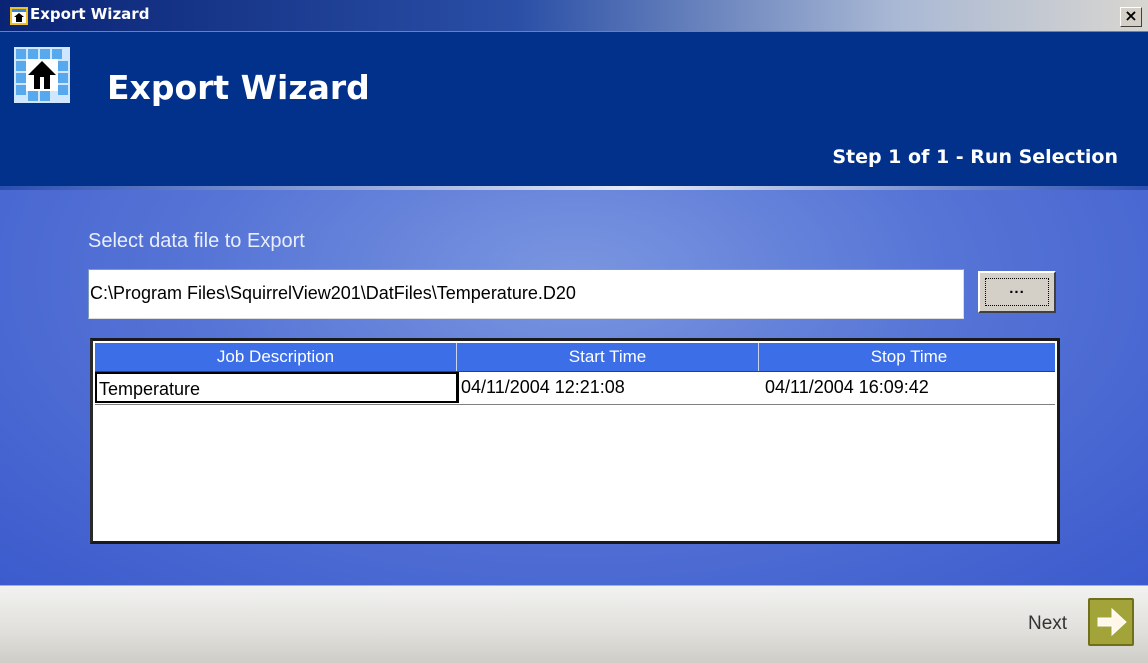 The height and width of the screenshot is (663, 1148). What do you see at coordinates (196, 241) in the screenshot?
I see `select-file-label: Select data file to Export` at bounding box center [196, 241].